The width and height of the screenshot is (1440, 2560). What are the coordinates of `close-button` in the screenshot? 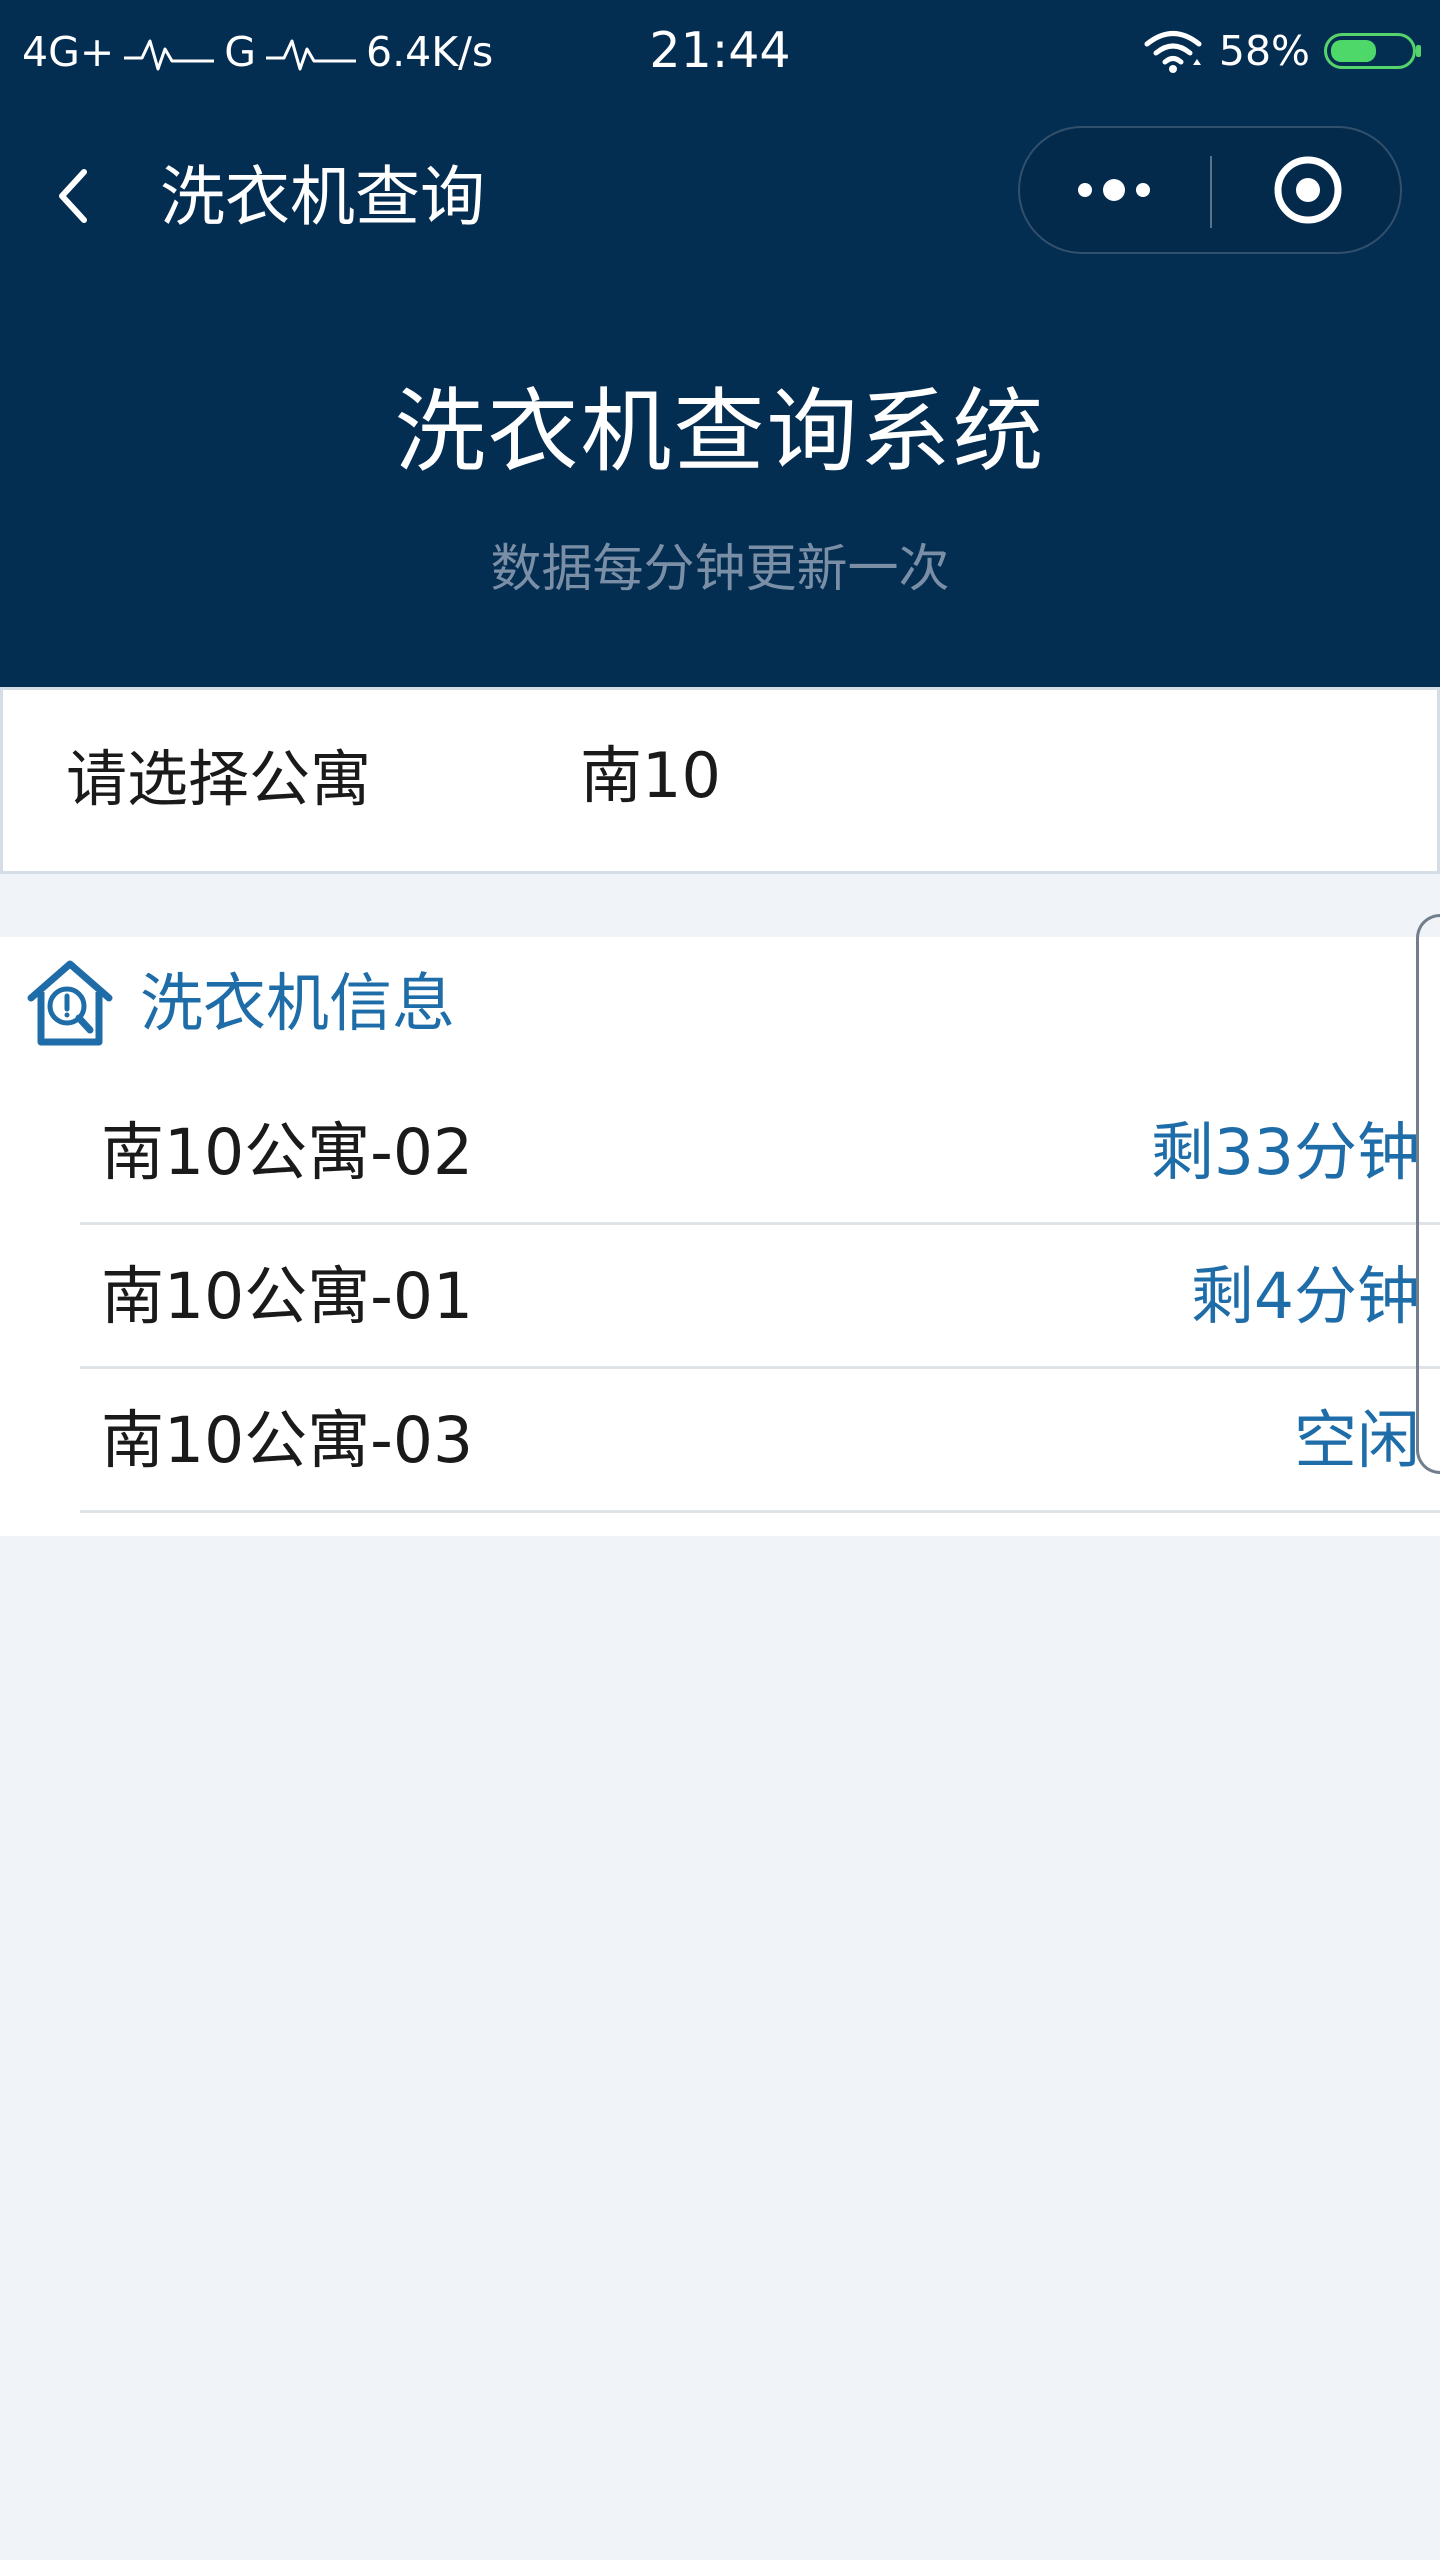 It's located at (1306, 190).